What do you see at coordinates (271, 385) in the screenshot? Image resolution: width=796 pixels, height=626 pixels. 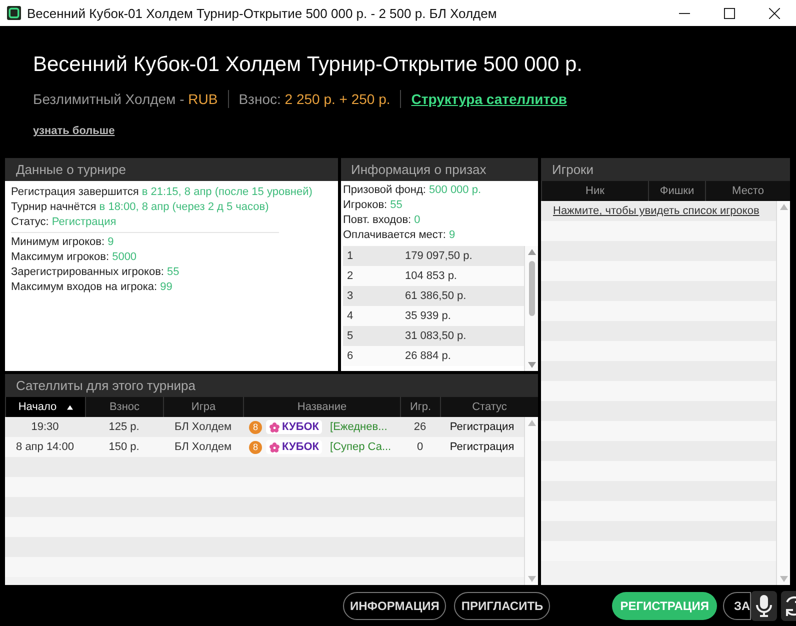 I see `panel-header: Сателлиты для этого турнира` at bounding box center [271, 385].